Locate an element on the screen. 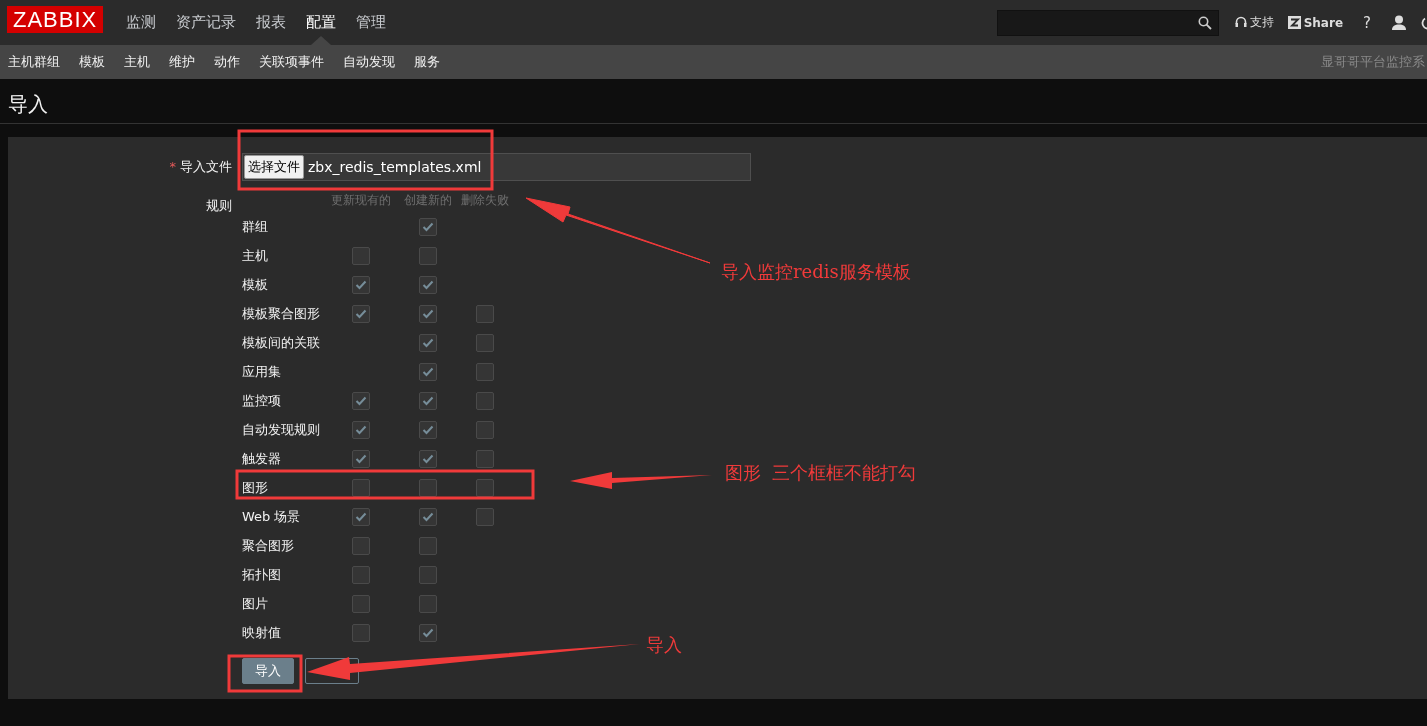 This screenshot has height=726, width=1427. submenu-link: 服务 is located at coordinates (427, 62).